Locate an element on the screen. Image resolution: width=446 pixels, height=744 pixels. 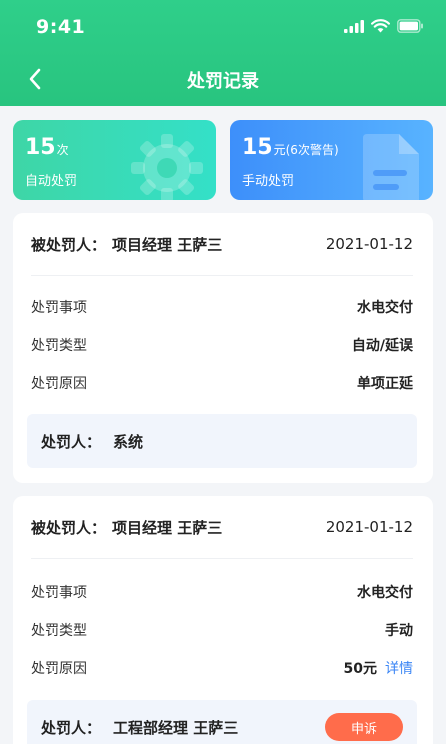
nav-bar: 处罚记录 is located at coordinates (223, 80).